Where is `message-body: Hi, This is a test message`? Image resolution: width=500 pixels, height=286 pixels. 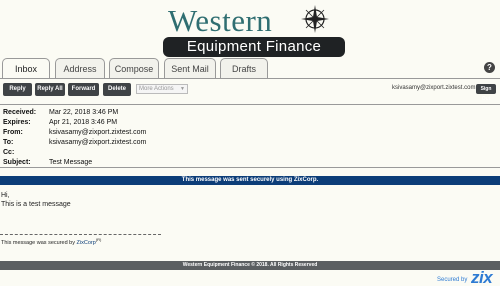 message-body: Hi, This is a test message is located at coordinates (36, 200).